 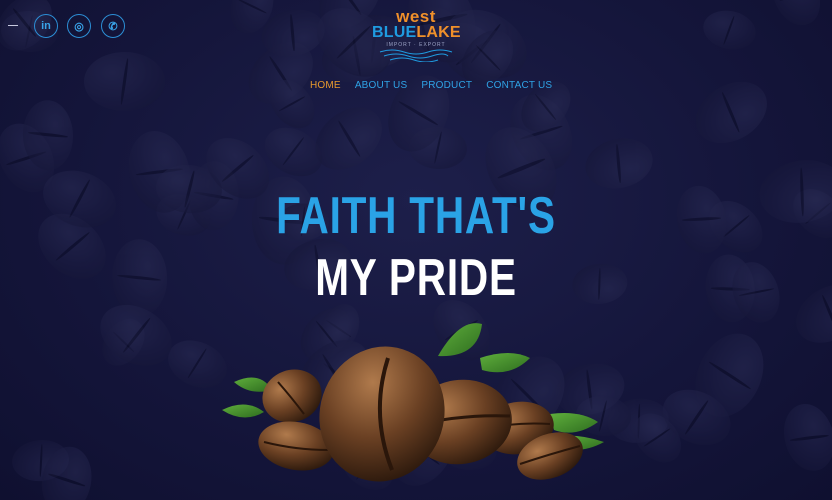 I want to click on nav-home: HOME, so click(x=325, y=85).